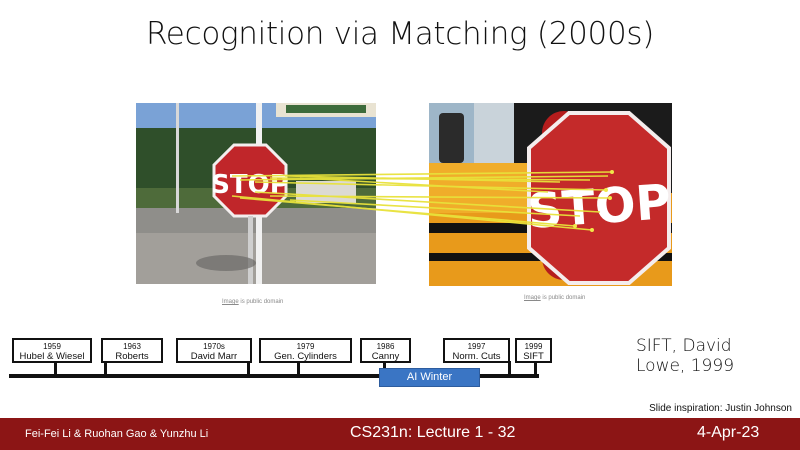 The width and height of the screenshot is (800, 450). I want to click on sift-citation: SIFT, David Lowe, 1999, so click(685, 356).